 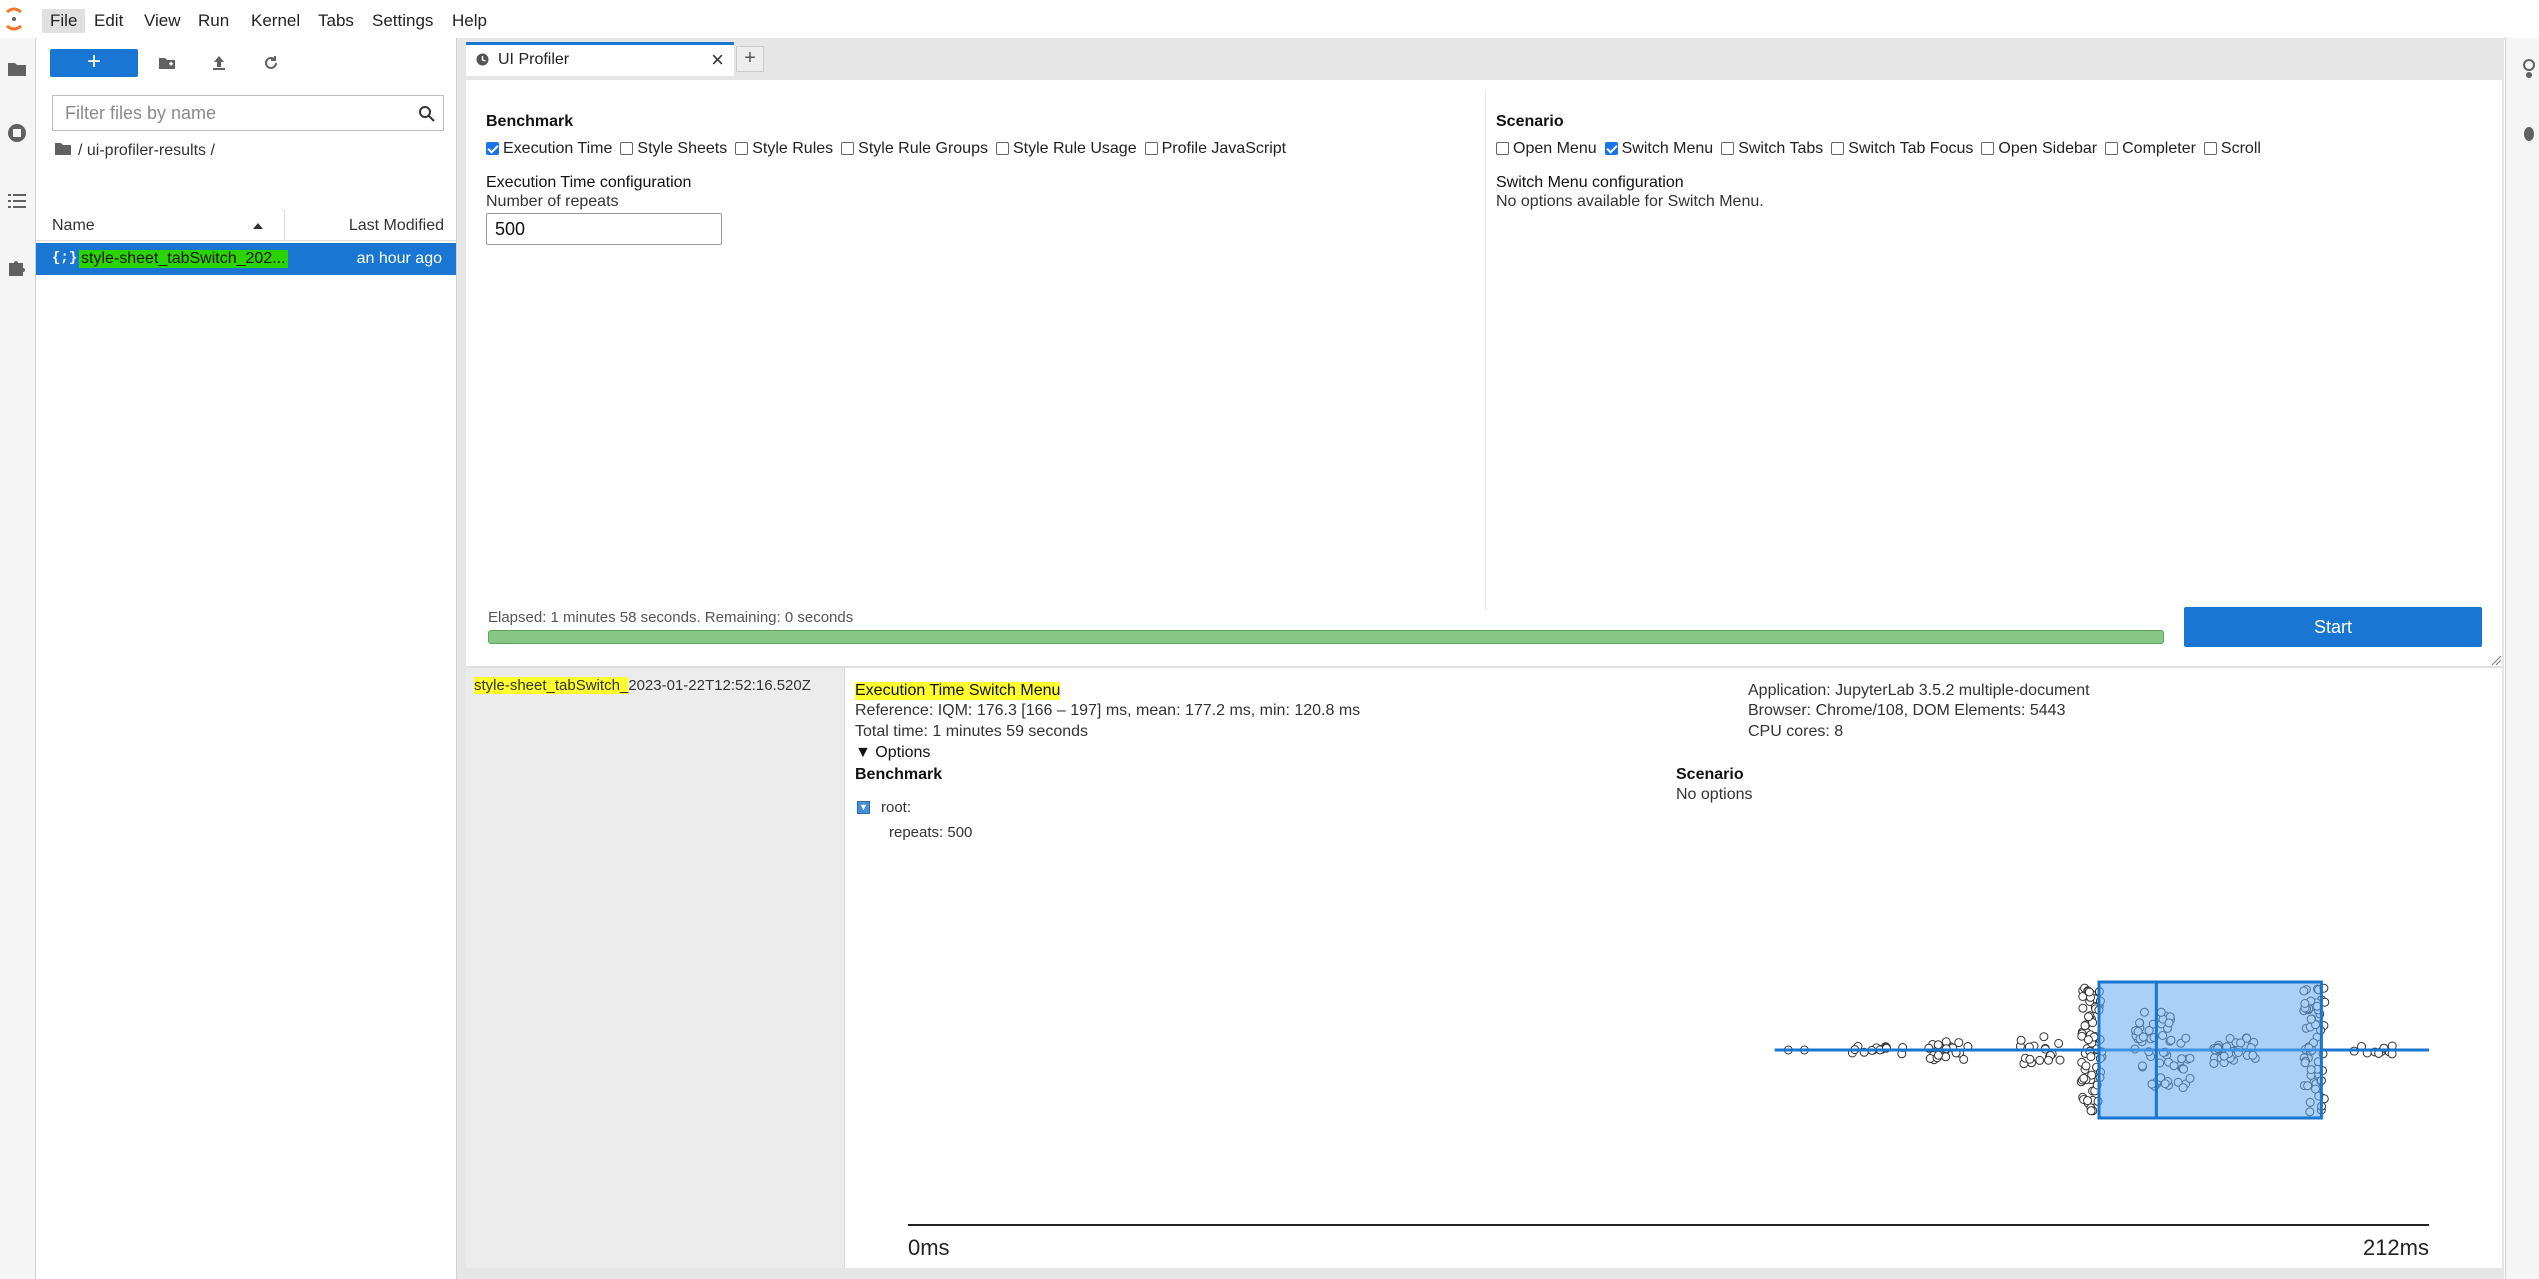 What do you see at coordinates (235, 113) in the screenshot?
I see `file-filter-input` at bounding box center [235, 113].